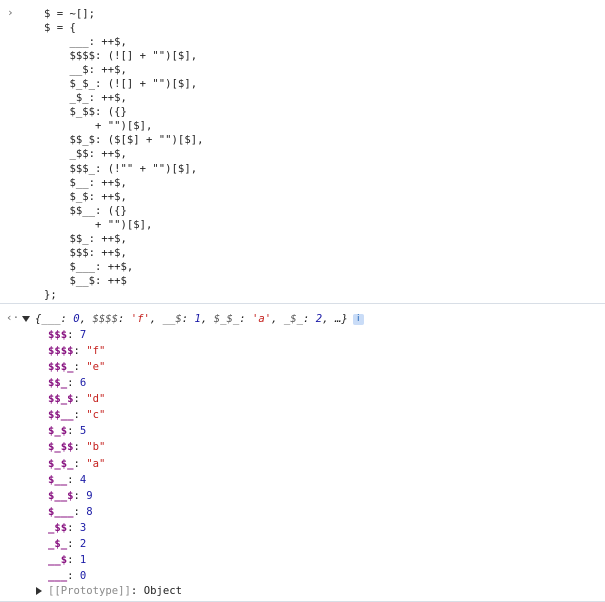 This screenshot has height=602, width=605. Describe the element at coordinates (60, 28) in the screenshot. I see `code-line: $ = {` at that location.